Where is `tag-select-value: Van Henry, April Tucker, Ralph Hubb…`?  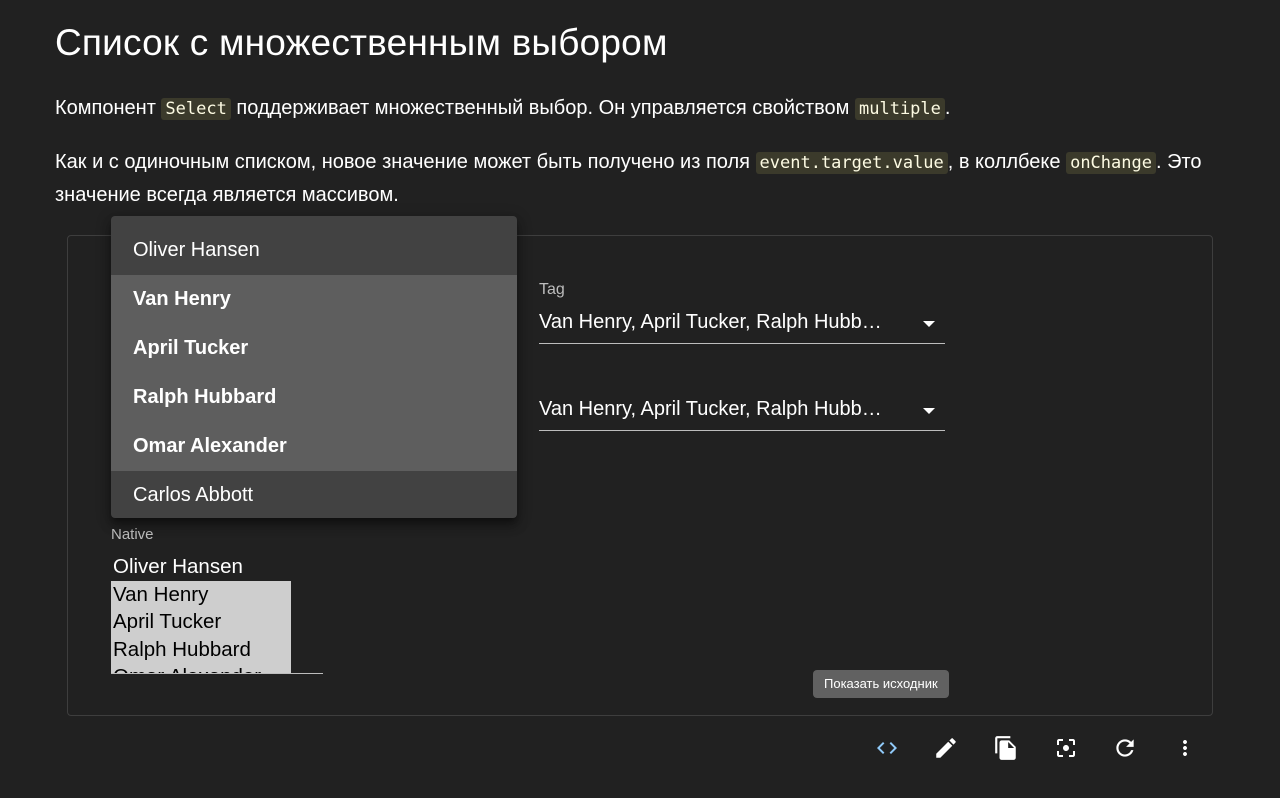 tag-select-value: Van Henry, April Tucker, Ralph Hubb… is located at coordinates (710, 322).